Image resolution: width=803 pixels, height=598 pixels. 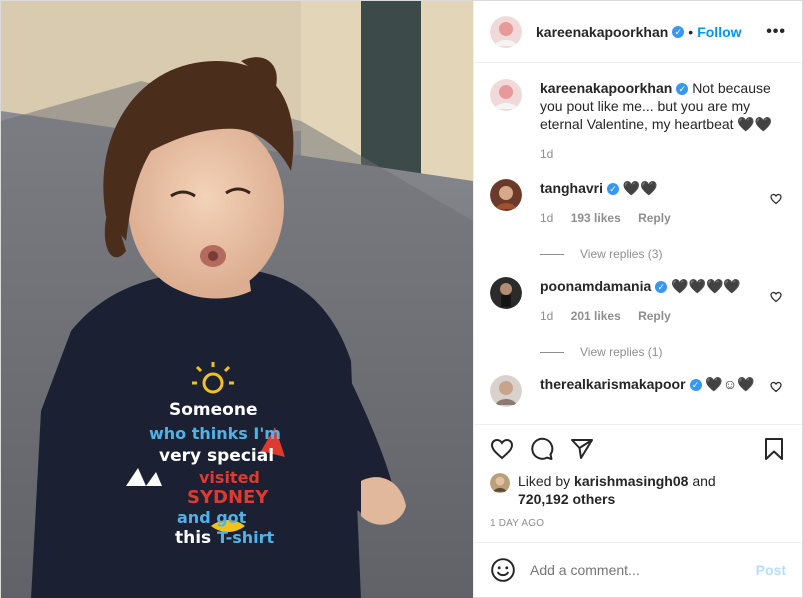 What do you see at coordinates (229, 477) in the screenshot?
I see `shirt-text-4: visited` at bounding box center [229, 477].